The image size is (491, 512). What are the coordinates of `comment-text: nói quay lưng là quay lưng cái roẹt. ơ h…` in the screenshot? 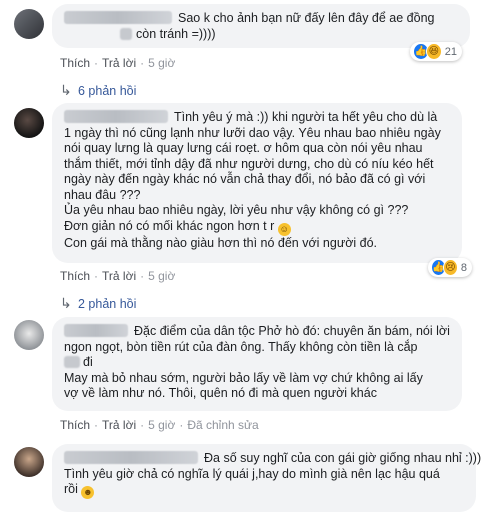 It's located at (243, 148).